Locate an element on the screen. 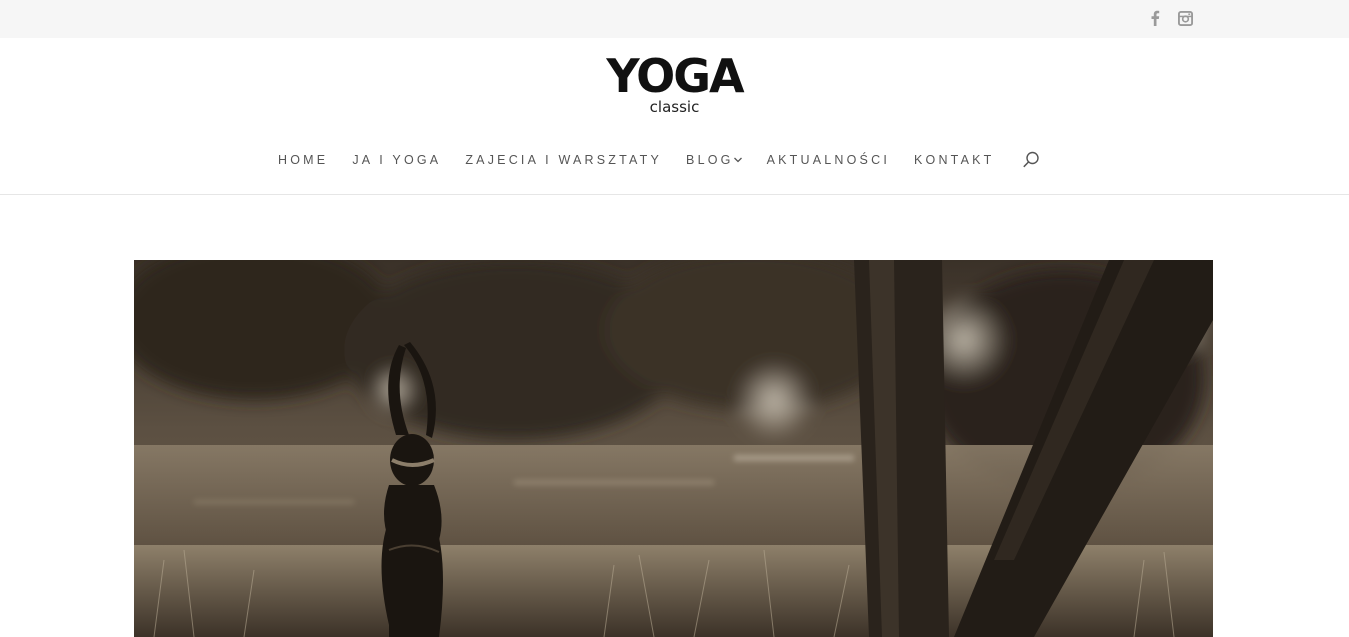  nav-item-blog: BLOG is located at coordinates (714, 160).